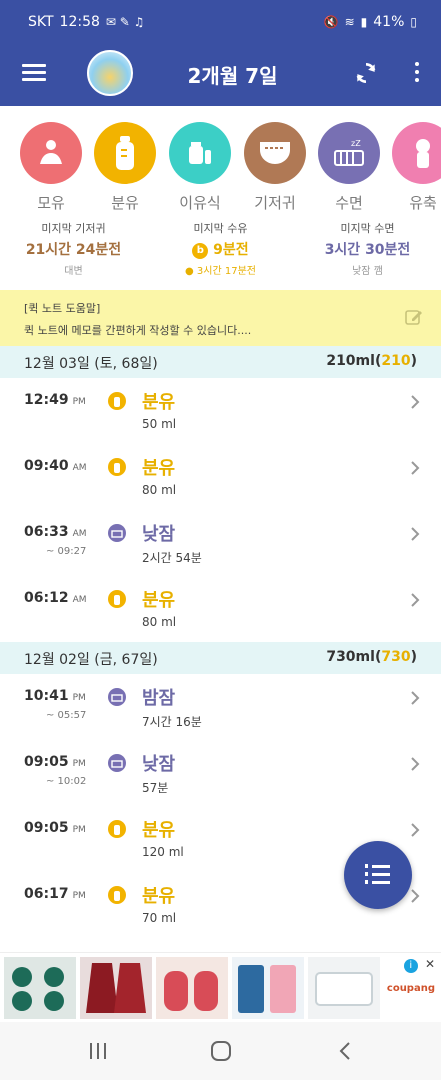 This screenshot has width=441, height=1080. I want to click on crib-icon: zZ, so click(349, 153).